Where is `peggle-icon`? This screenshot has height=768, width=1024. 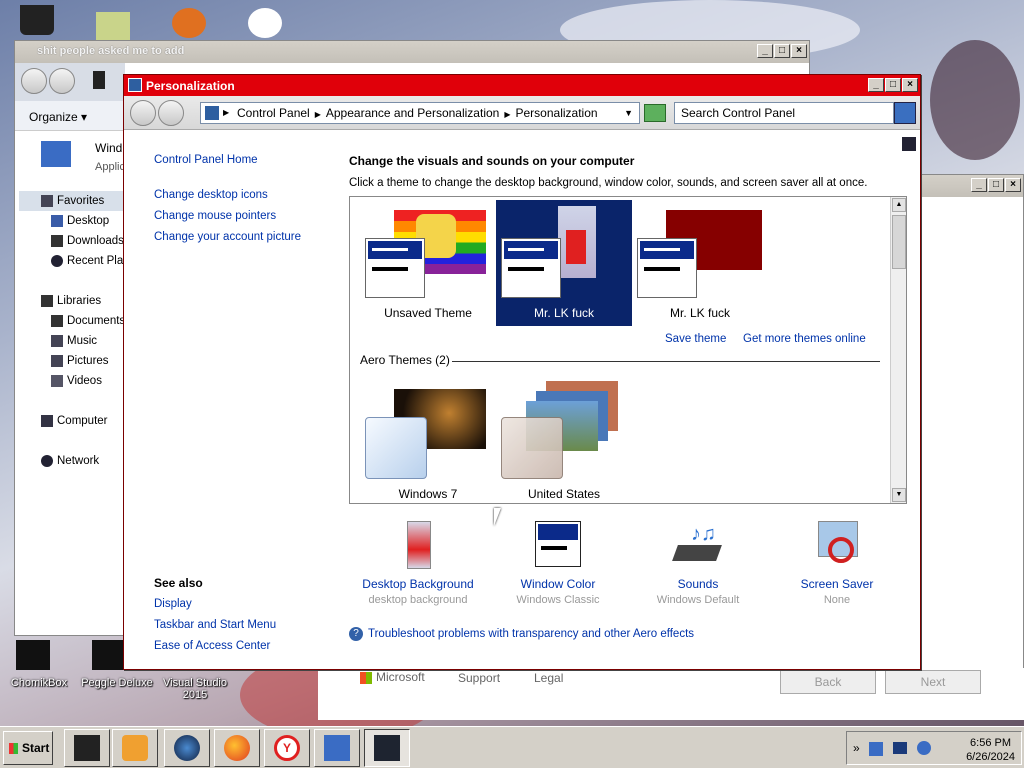 peggle-icon is located at coordinates (109, 655).